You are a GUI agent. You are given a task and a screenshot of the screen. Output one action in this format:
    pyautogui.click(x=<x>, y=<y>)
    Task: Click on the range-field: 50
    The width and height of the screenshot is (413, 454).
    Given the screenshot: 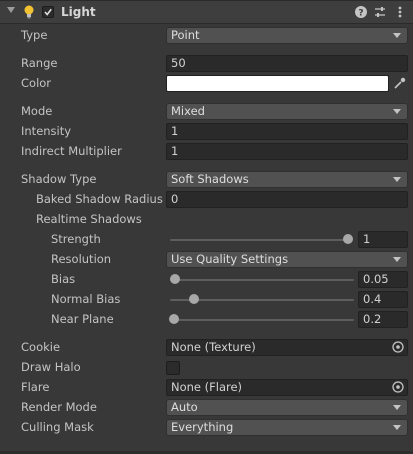 What is the action you would take?
    pyautogui.click(x=287, y=63)
    